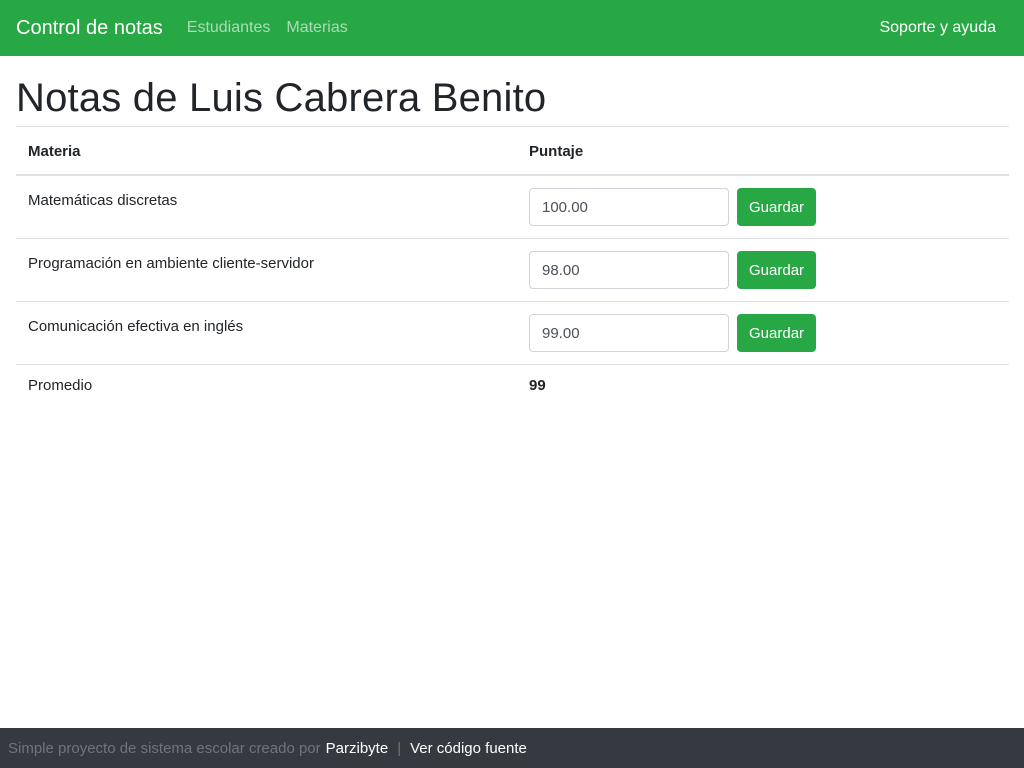 The image size is (1024, 768). Describe the element at coordinates (468, 748) in the screenshot. I see `source-code-link: Ver código fuente` at that location.